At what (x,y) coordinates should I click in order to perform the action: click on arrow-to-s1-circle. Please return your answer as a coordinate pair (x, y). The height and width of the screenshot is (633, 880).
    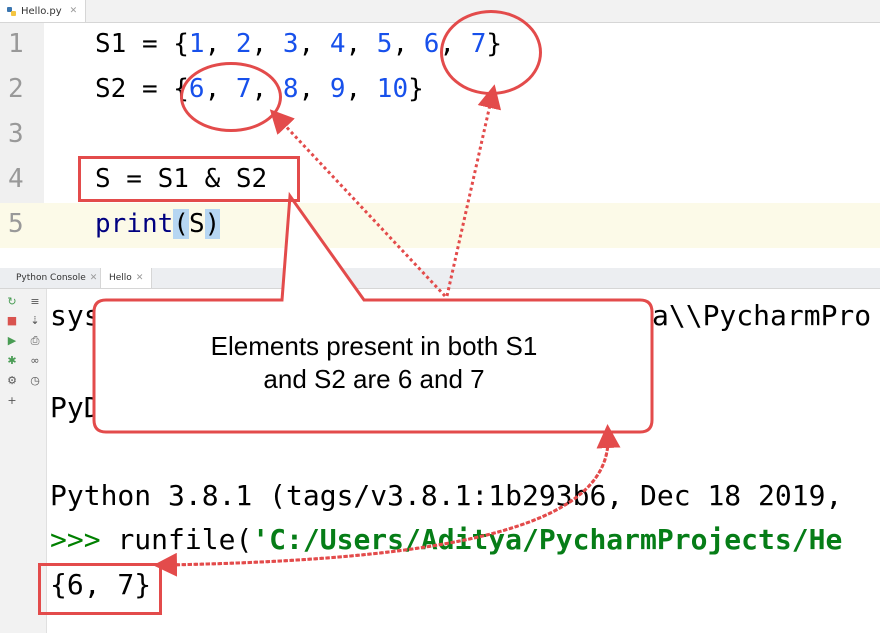
    Looking at the image, I should click on (473, 190).